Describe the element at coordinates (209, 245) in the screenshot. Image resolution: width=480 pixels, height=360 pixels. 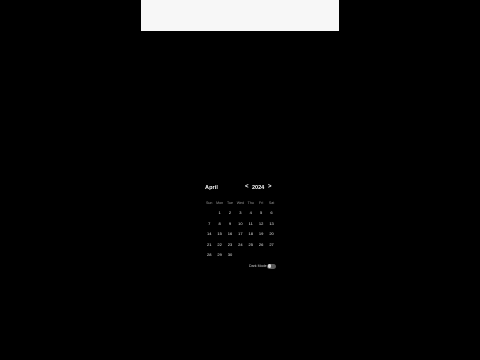
I see `day-cell: 21` at that location.